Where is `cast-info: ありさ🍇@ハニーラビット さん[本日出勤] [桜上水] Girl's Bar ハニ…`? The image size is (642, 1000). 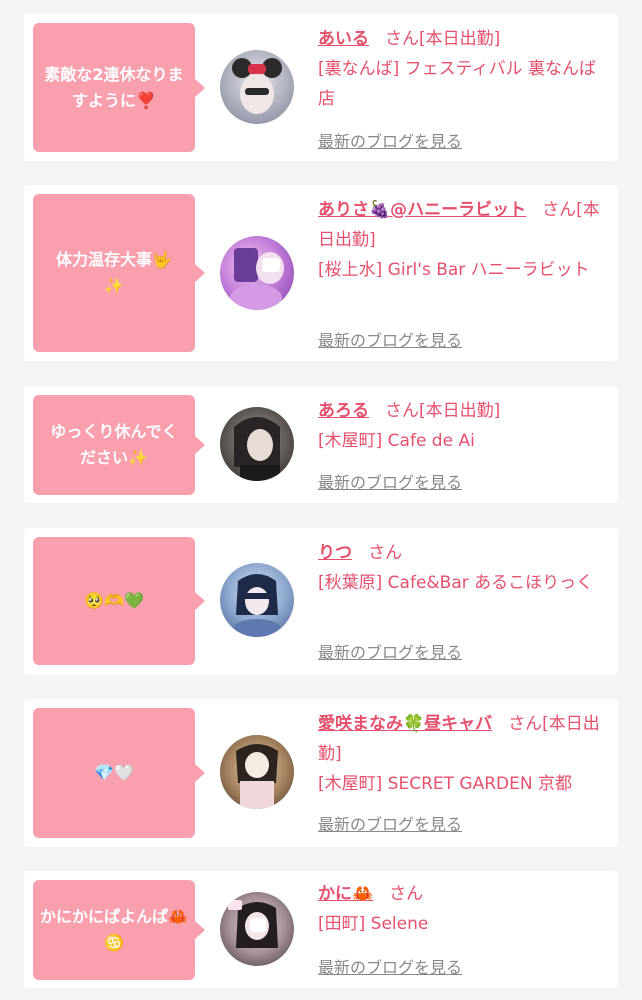 cast-info: ありさ🍇@ハニーラビット さん[本日出勤] [桜上水] Girl's Bar ハニ… is located at coordinates (463, 240).